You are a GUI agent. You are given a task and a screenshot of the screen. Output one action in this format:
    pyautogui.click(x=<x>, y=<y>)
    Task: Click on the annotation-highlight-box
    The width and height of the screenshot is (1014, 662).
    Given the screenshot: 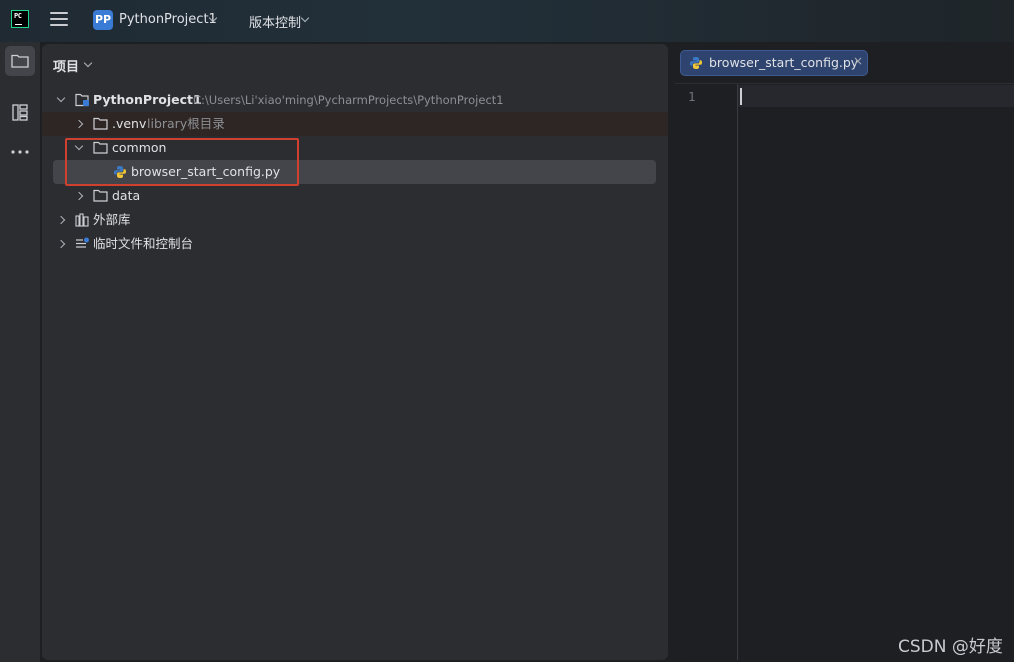 What is the action you would take?
    pyautogui.click(x=182, y=162)
    